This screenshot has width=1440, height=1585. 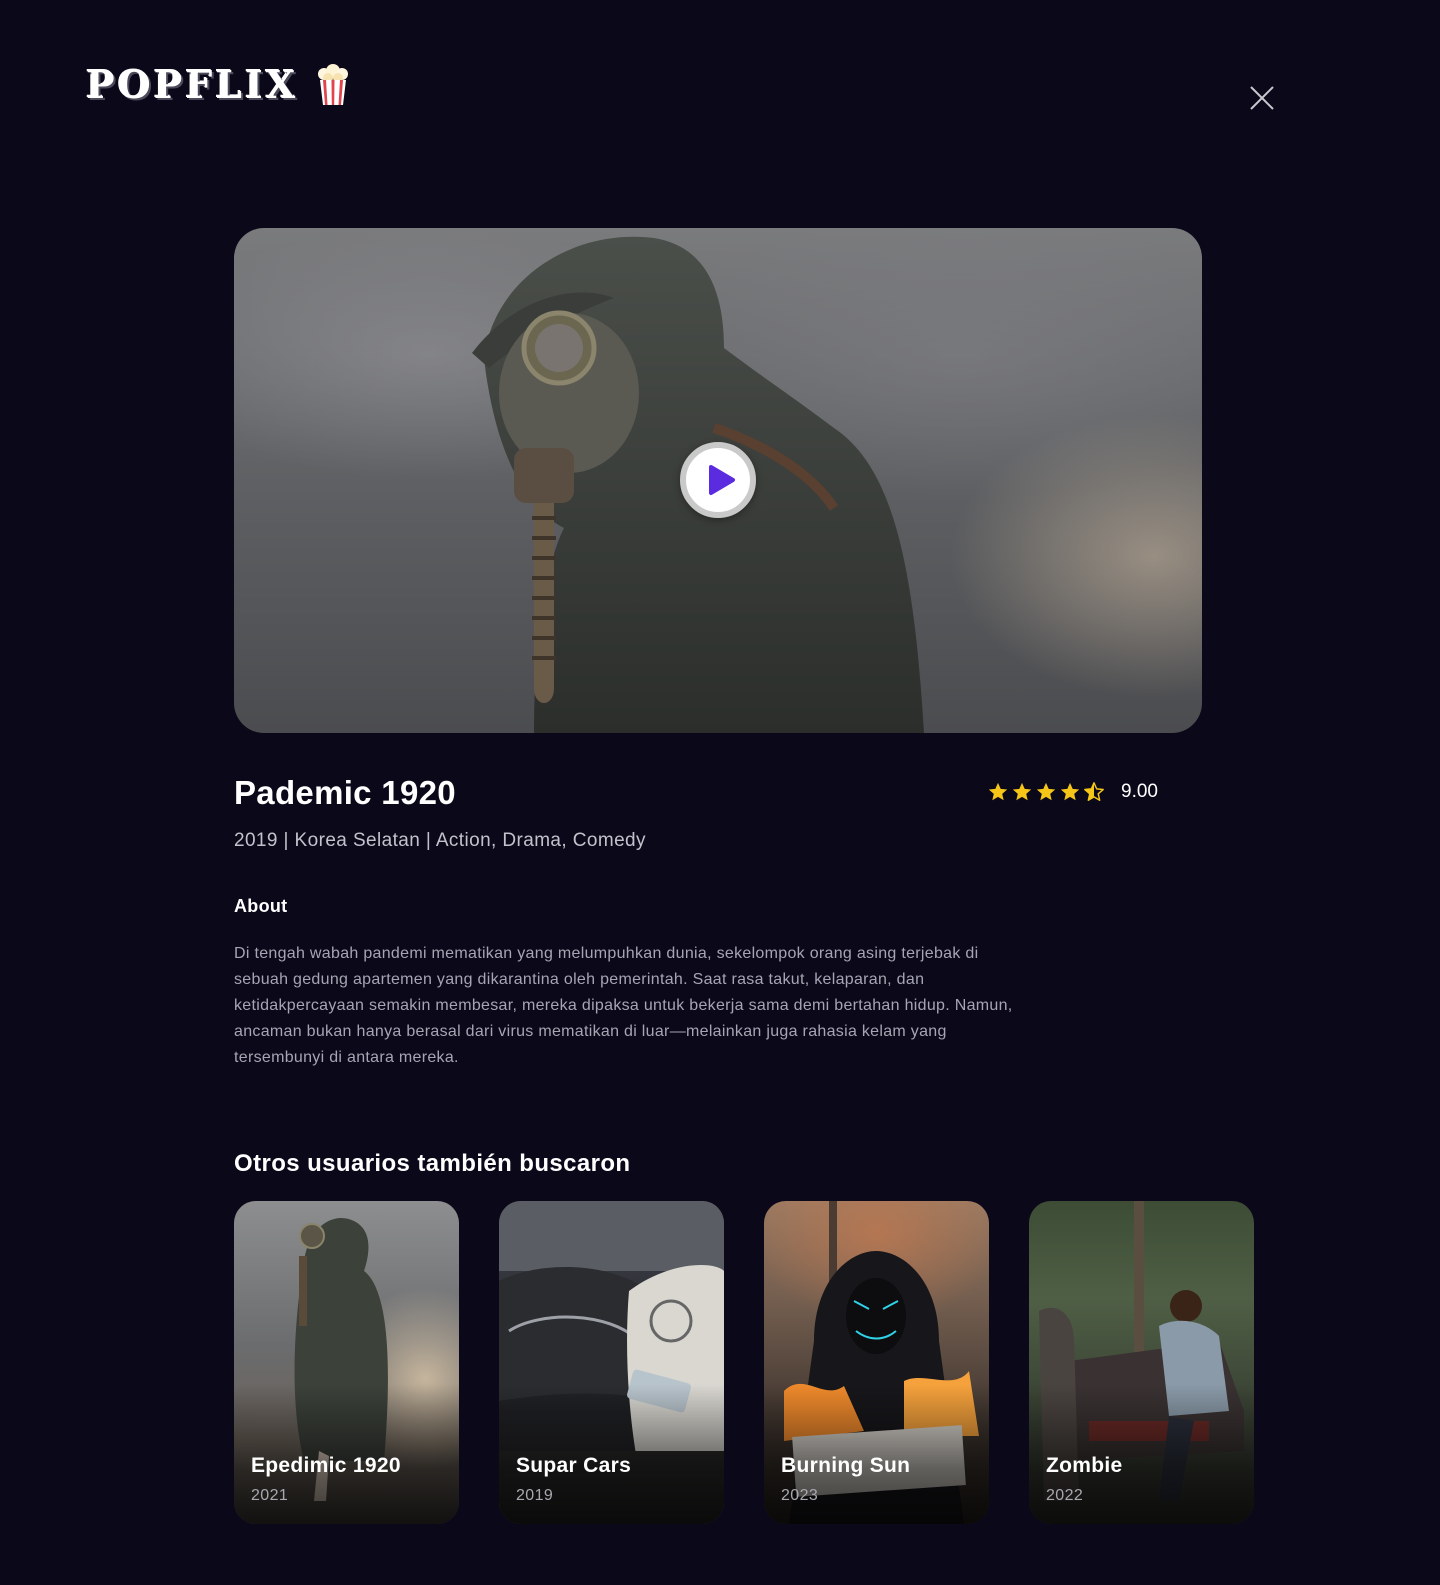 I want to click on card-title: Burning Sun, so click(x=846, y=1465).